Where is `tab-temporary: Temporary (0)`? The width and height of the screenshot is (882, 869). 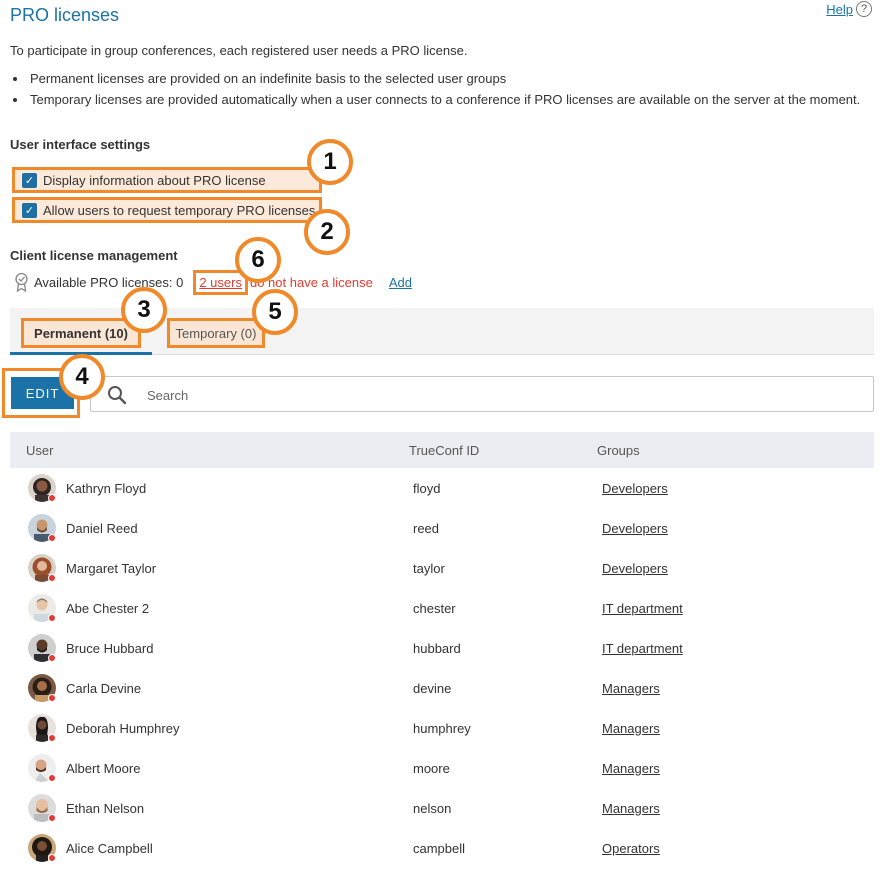
tab-temporary: Temporary (0) is located at coordinates (216, 333).